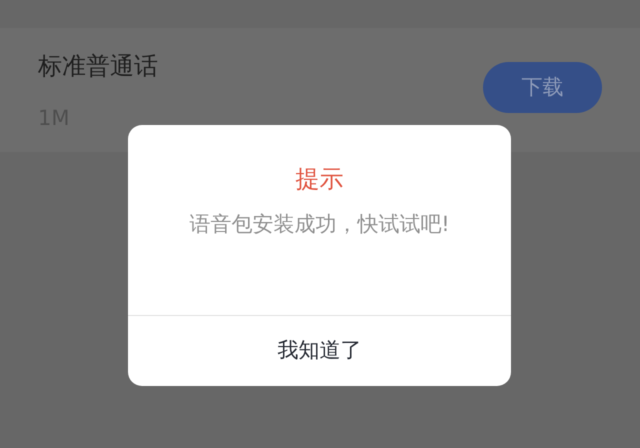 This screenshot has width=640, height=448. I want to click on voice-pack-name: 标准普通话, so click(98, 66).